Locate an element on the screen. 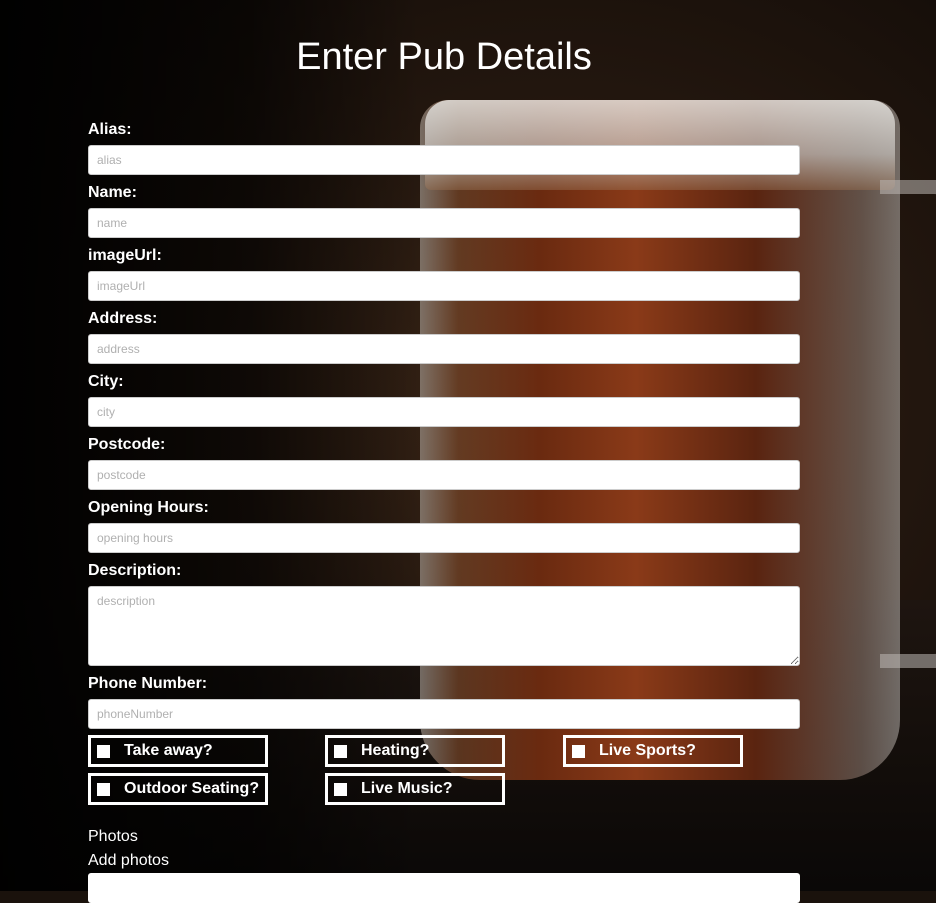 This screenshot has width=936, height=903. name-label: Name: is located at coordinates (112, 192).